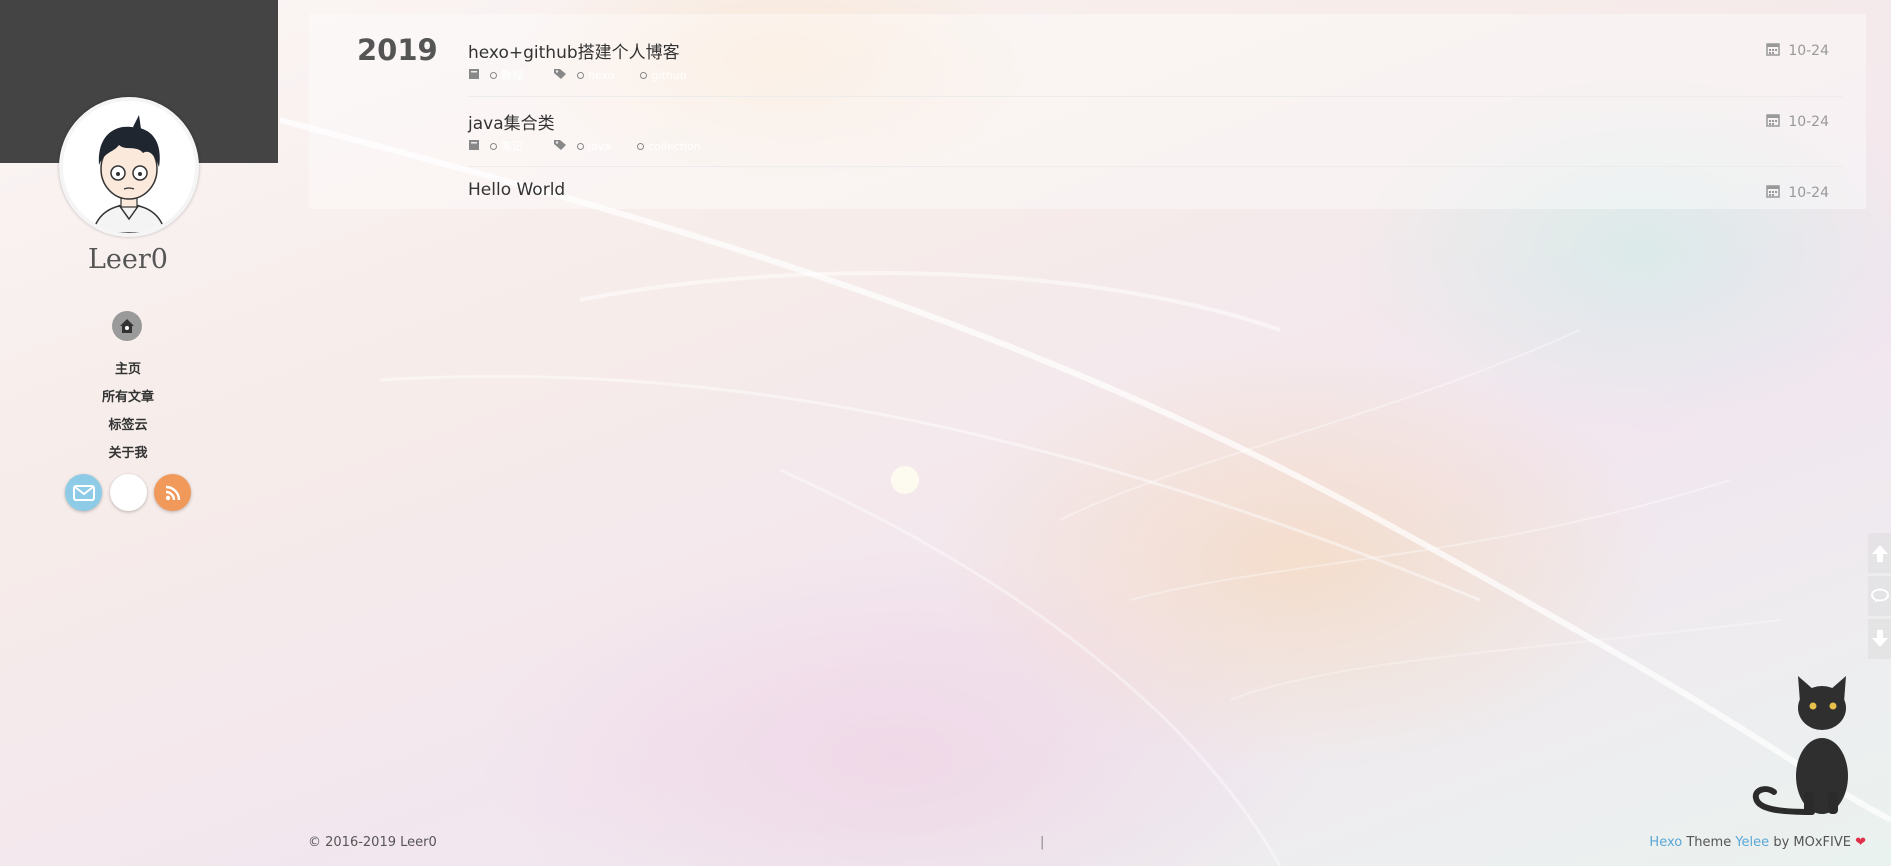  I want to click on post-meta: 教程 hexo github, so click(577, 75).